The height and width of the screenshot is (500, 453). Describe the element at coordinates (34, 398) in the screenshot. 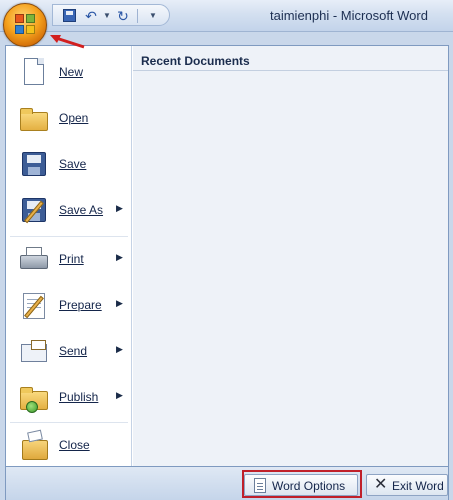

I see `publish-icon` at that location.